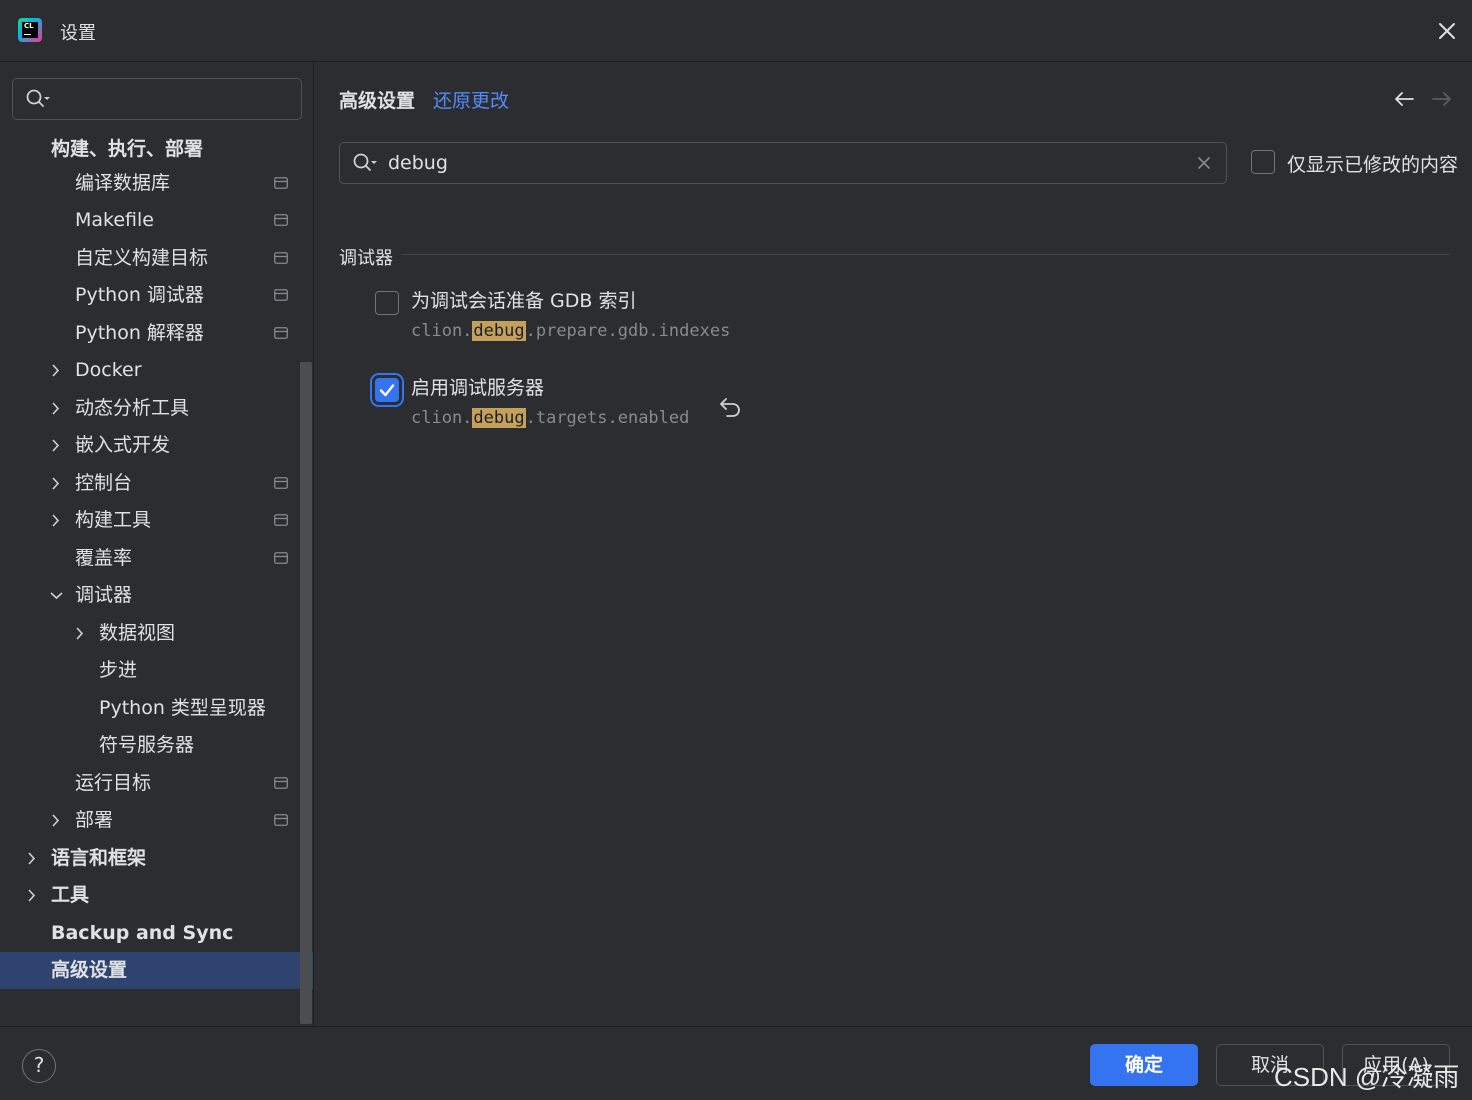 The width and height of the screenshot is (1472, 1100). I want to click on section-title-debugger: 调试器, so click(366, 258).